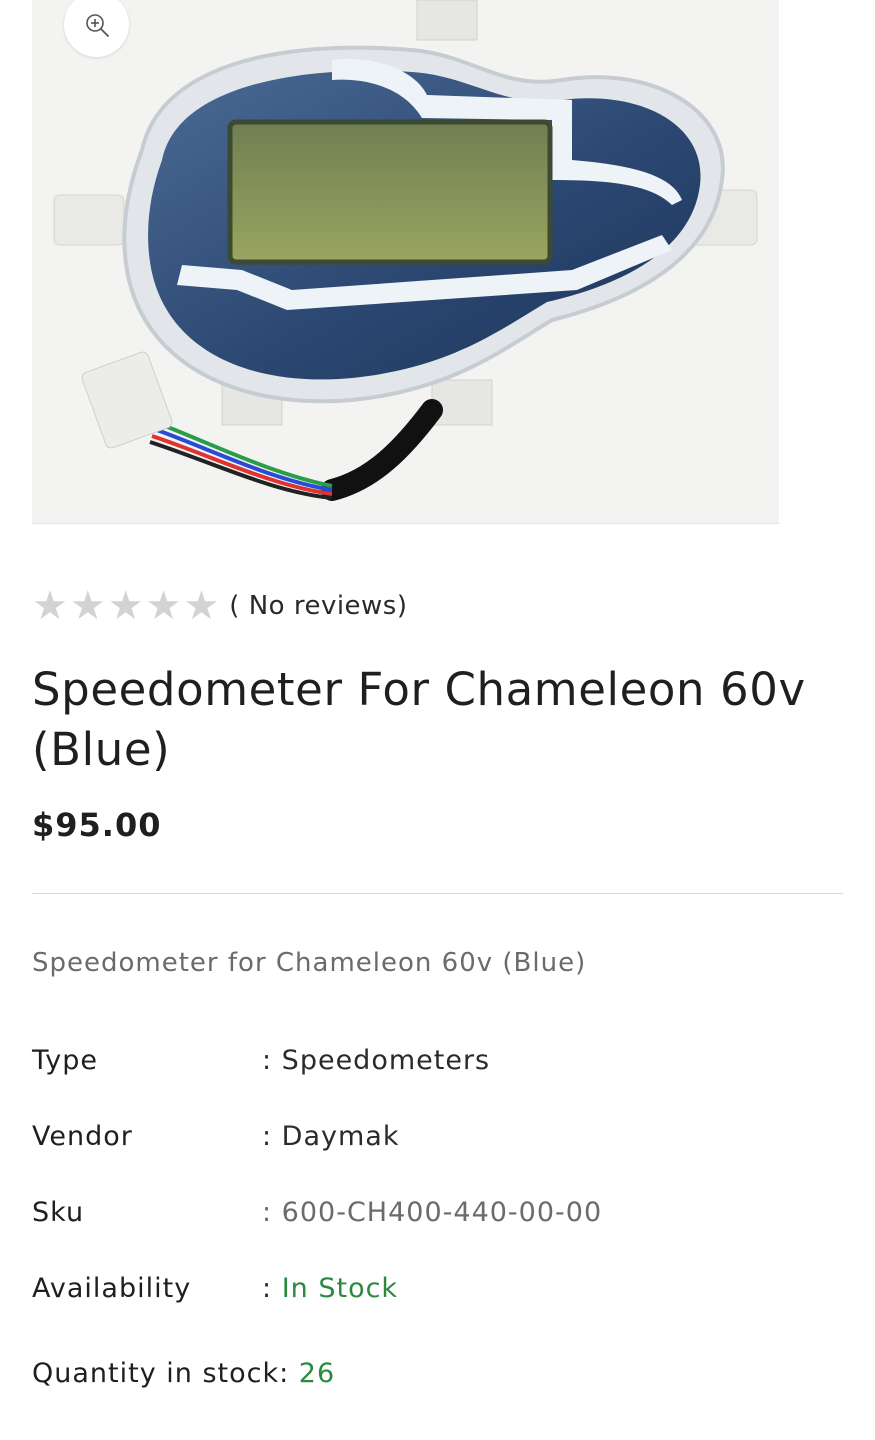  I want to click on spec-availability: Availability : In Stock, so click(215, 1288).